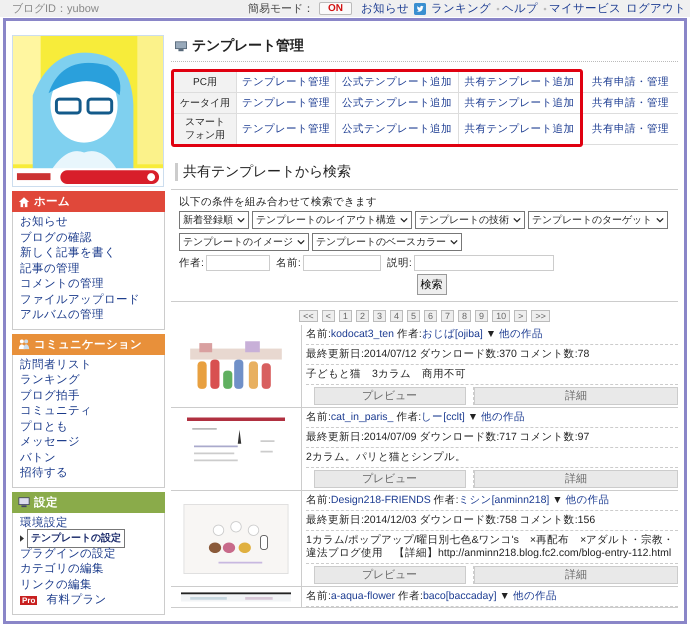 The height and width of the screenshot is (626, 690). Describe the element at coordinates (386, 374) in the screenshot. I see `template-description: 子どもと猫 3カラム 商用不可` at that location.